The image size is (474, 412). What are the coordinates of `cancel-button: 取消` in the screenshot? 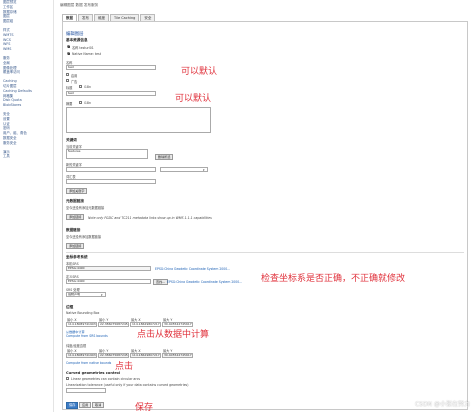 It's located at (98, 405).